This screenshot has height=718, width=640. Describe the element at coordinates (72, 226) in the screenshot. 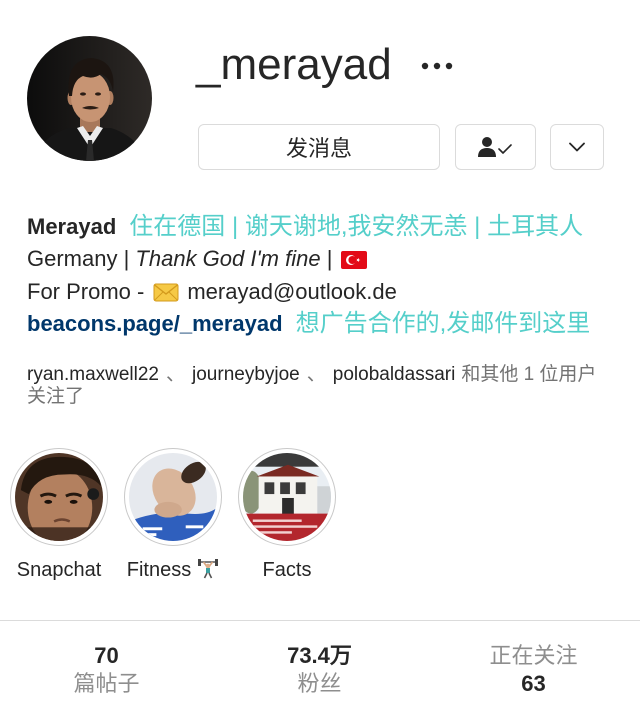

I see `bio-full-name: Merayad` at that location.